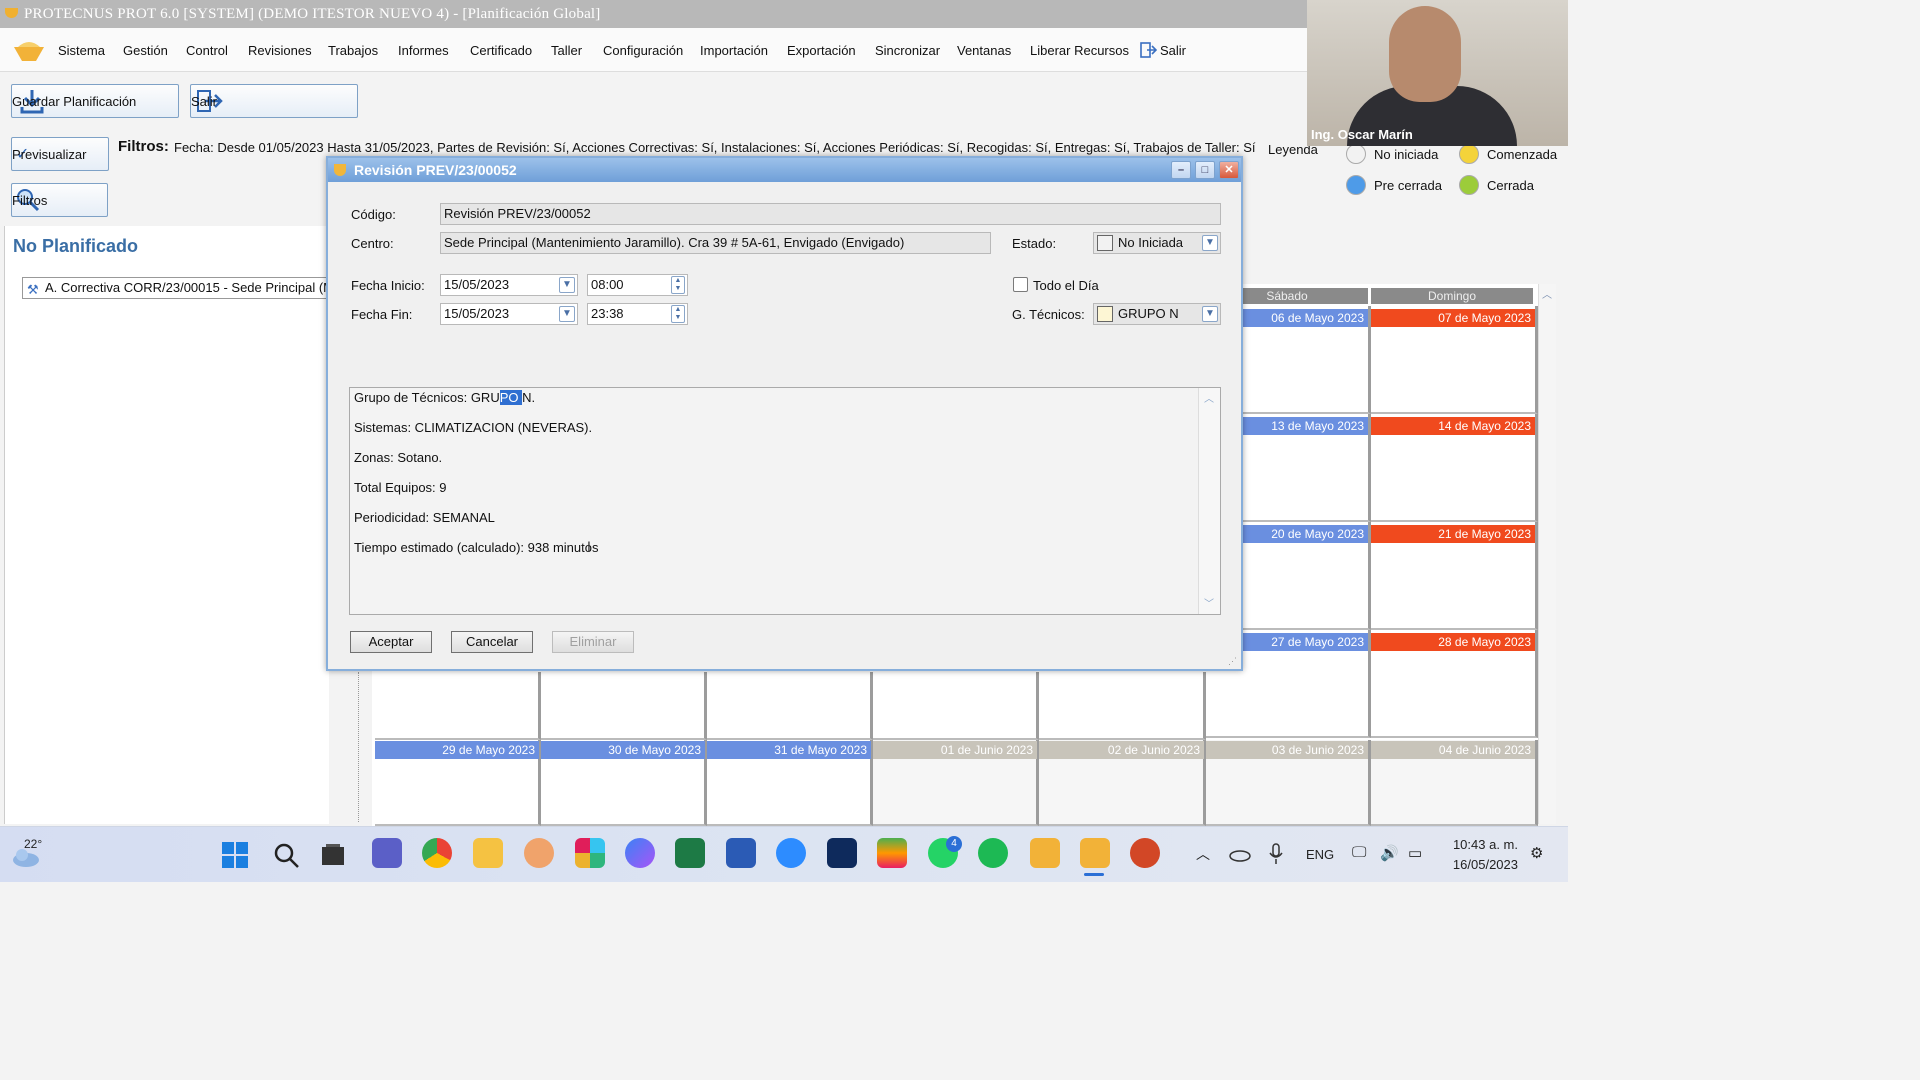 This screenshot has height=1080, width=1920. Describe the element at coordinates (361, 747) in the screenshot. I see `splitter` at that location.